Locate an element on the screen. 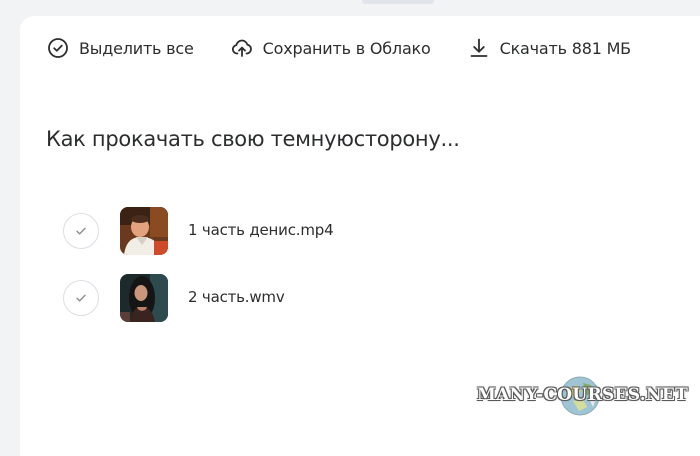  select-all-button: Выделить все is located at coordinates (120, 48).